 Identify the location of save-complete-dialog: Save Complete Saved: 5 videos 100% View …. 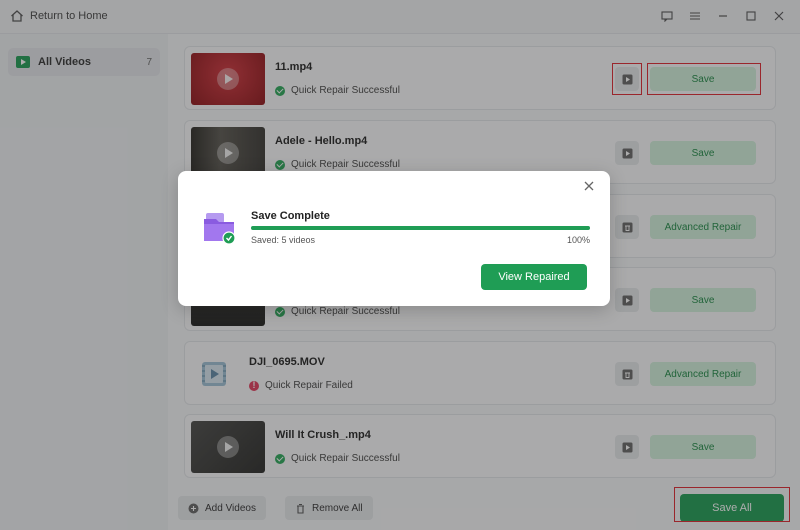
(394, 238).